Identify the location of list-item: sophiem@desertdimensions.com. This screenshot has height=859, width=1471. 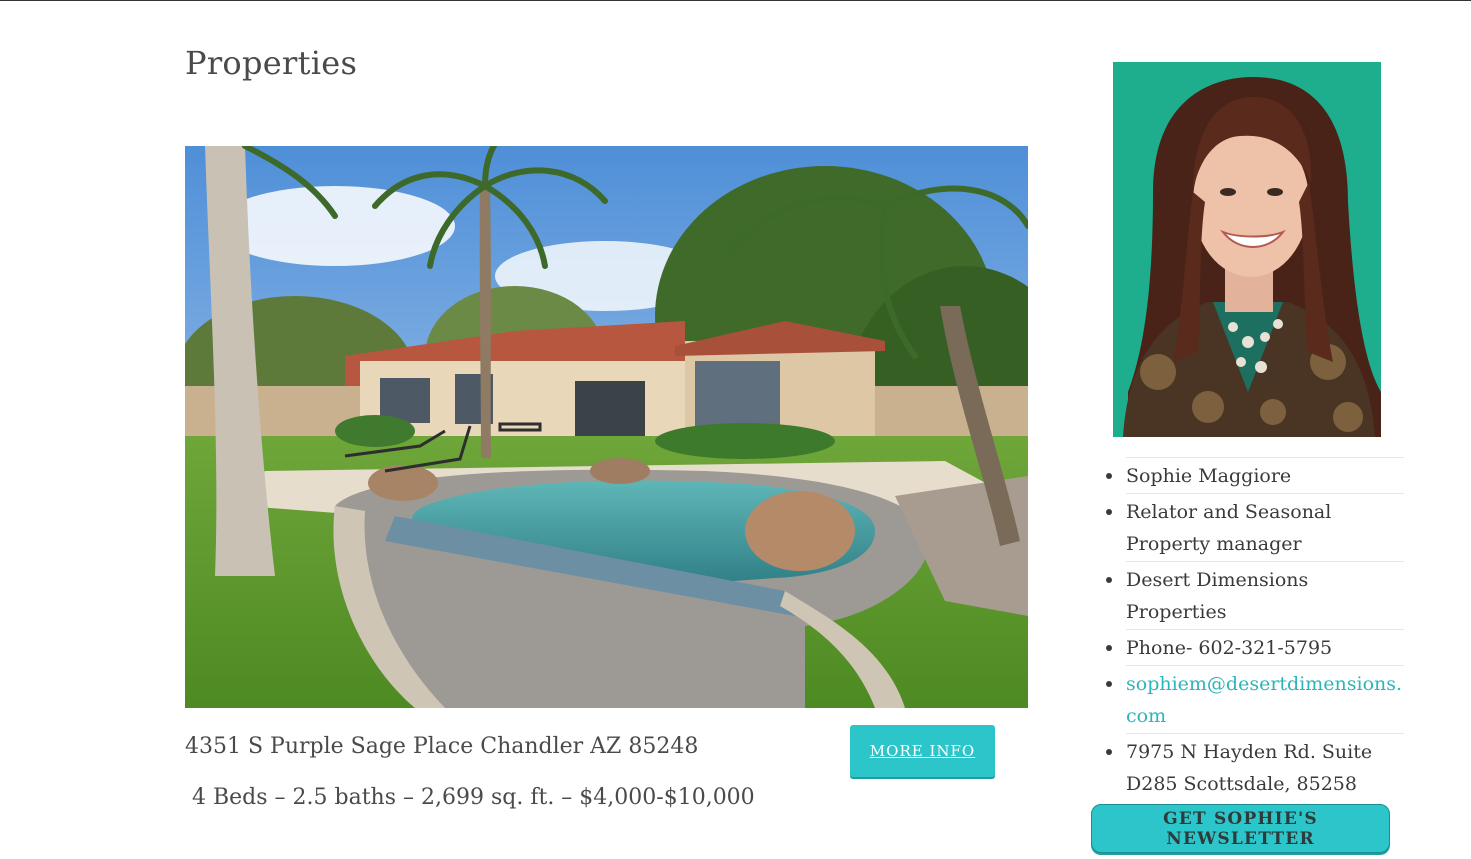
(1255, 699).